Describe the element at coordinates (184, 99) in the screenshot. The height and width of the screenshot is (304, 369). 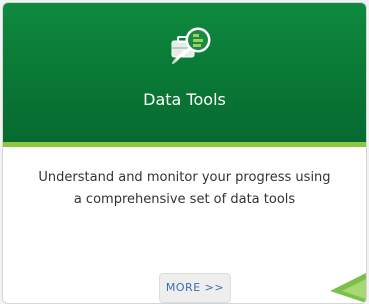
I see `card-title: Data Tools` at that location.